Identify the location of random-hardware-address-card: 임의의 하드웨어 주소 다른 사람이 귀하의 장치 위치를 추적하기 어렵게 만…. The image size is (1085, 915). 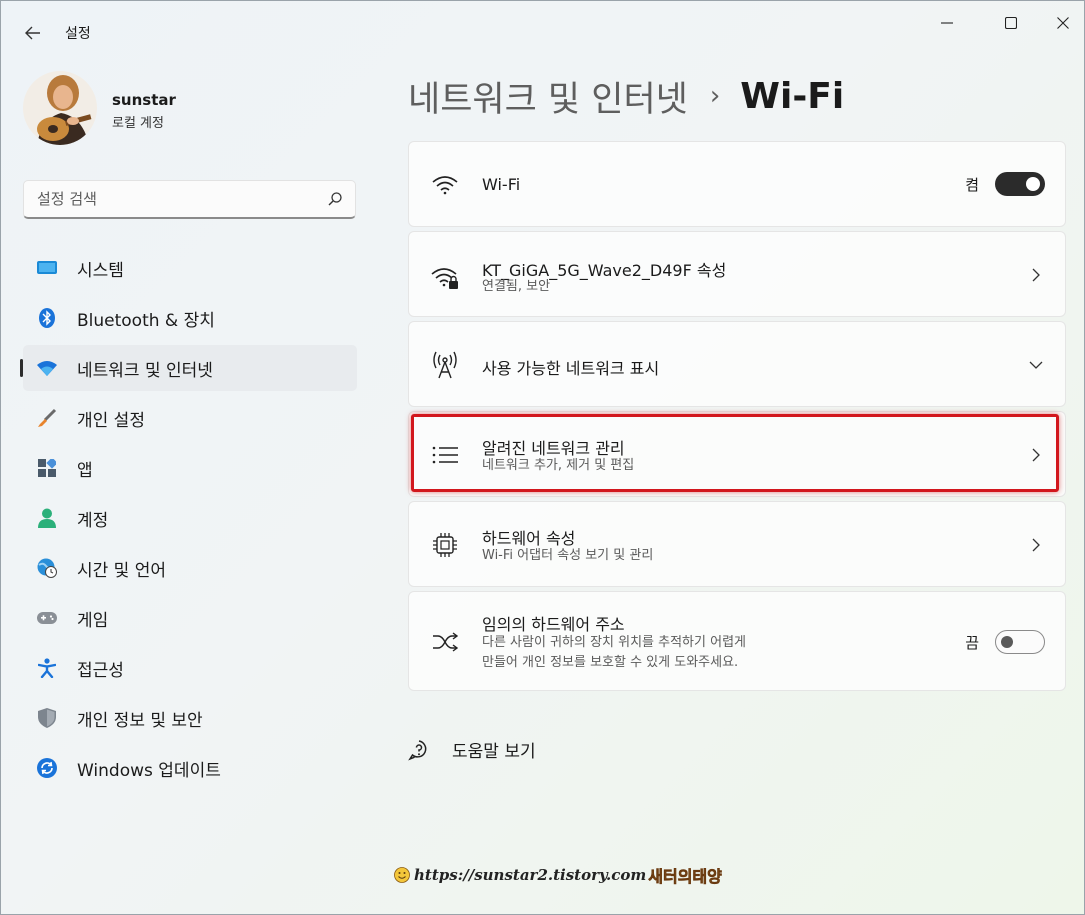
(737, 641).